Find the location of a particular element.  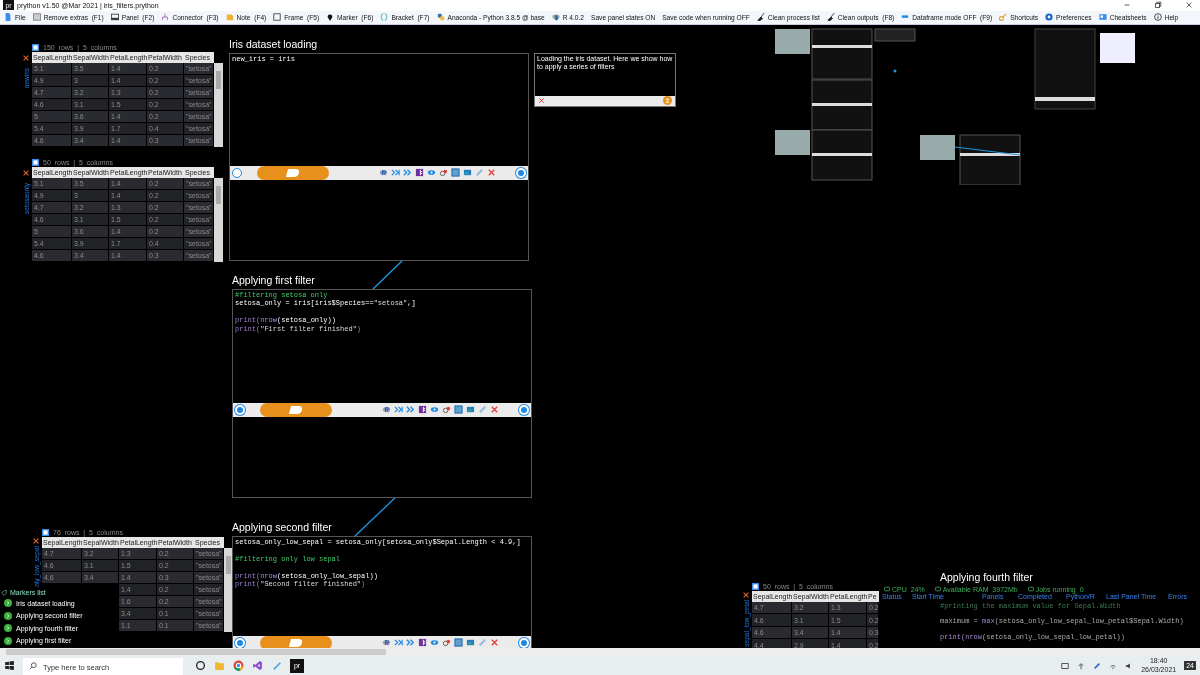

help-icon is located at coordinates (1157, 17).